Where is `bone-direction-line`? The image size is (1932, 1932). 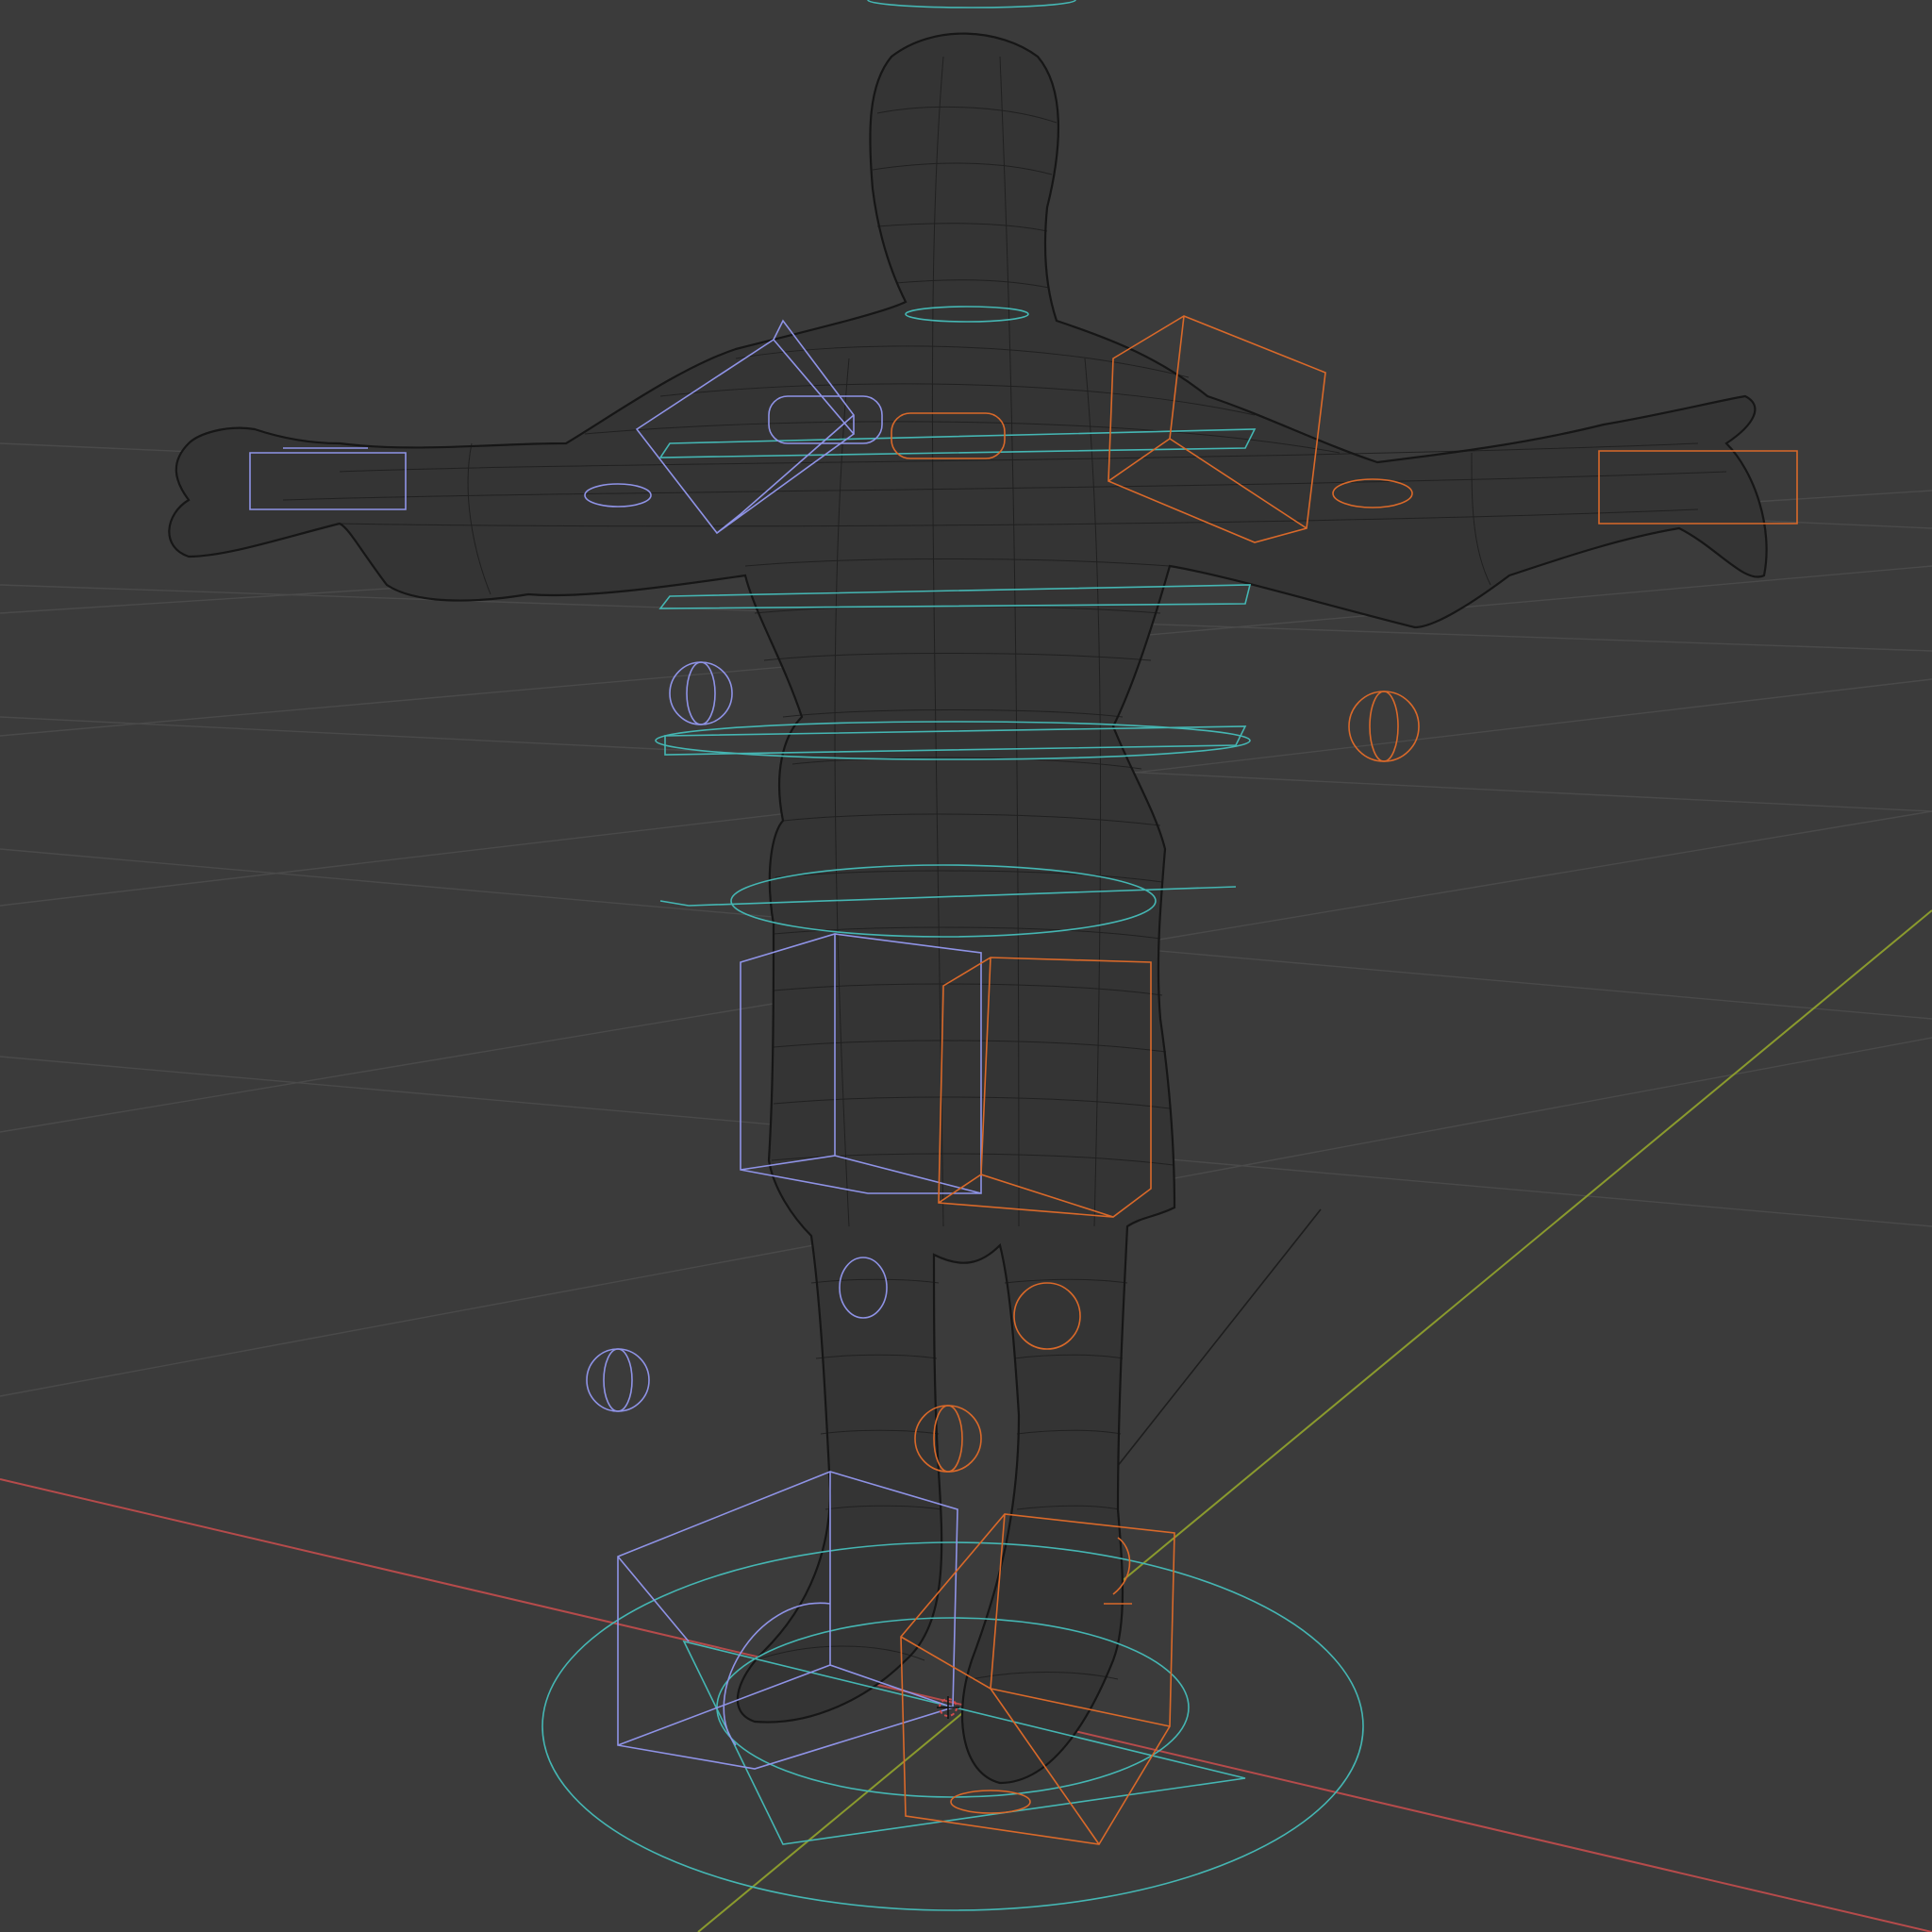
bone-direction-line is located at coordinates (1217, 1341).